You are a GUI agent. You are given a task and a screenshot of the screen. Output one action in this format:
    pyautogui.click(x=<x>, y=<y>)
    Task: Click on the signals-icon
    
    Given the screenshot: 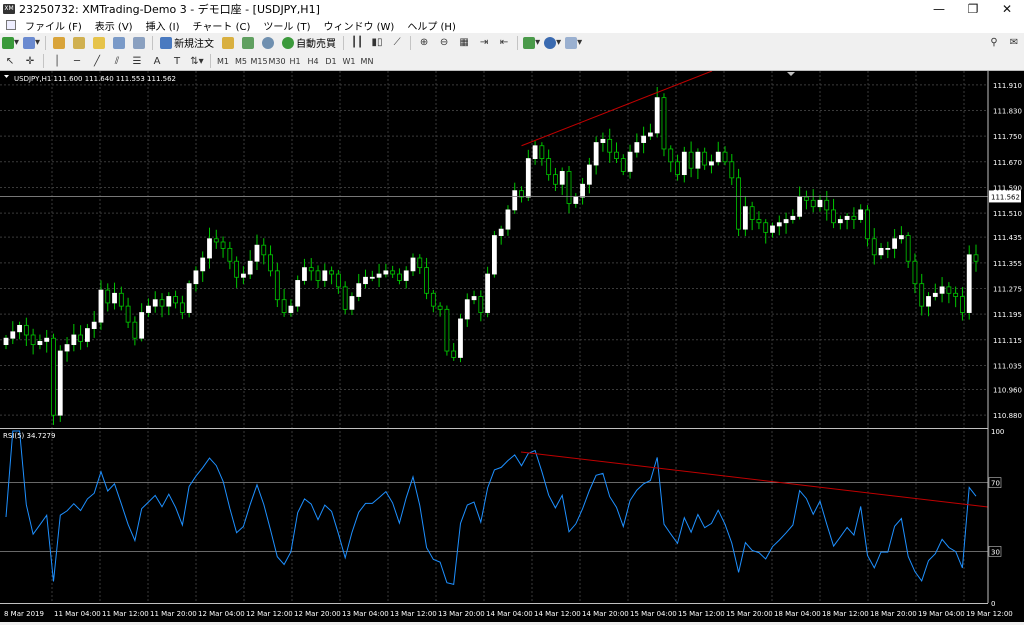 What is the action you would take?
    pyautogui.click(x=248, y=43)
    